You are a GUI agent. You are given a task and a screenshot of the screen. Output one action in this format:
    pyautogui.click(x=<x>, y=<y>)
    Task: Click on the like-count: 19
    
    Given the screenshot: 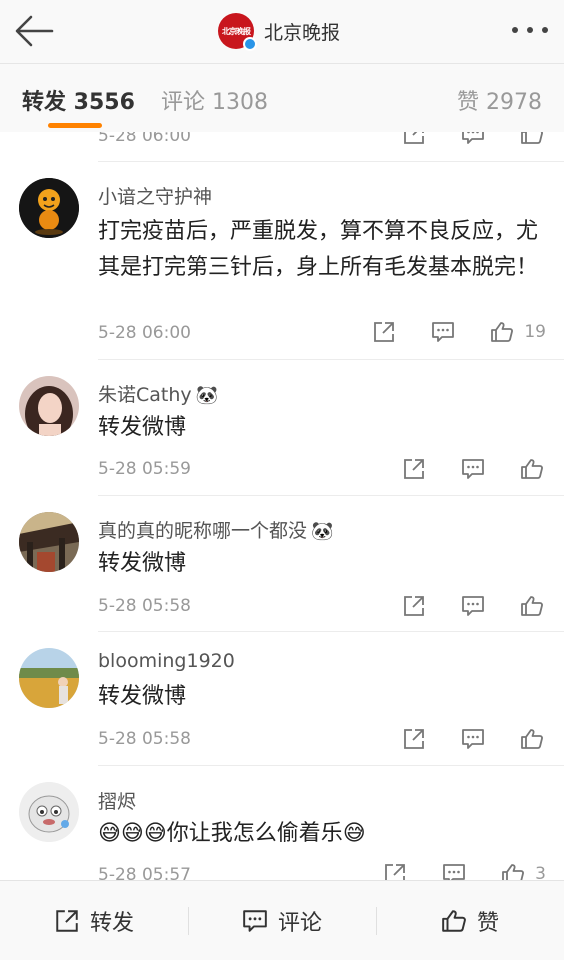 What is the action you would take?
    pyautogui.click(x=535, y=332)
    